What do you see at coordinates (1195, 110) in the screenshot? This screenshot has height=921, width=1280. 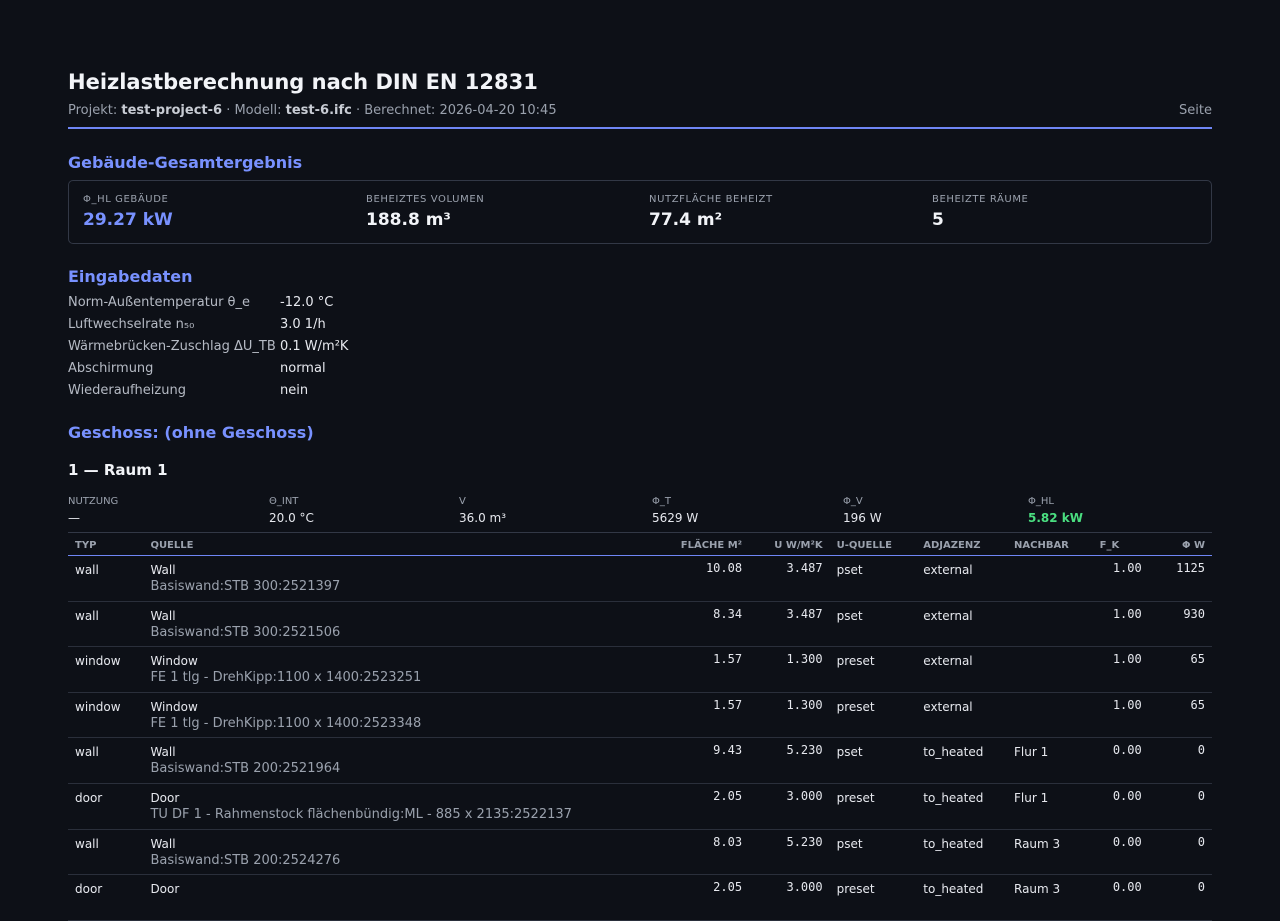 I see `page-label: Seite` at bounding box center [1195, 110].